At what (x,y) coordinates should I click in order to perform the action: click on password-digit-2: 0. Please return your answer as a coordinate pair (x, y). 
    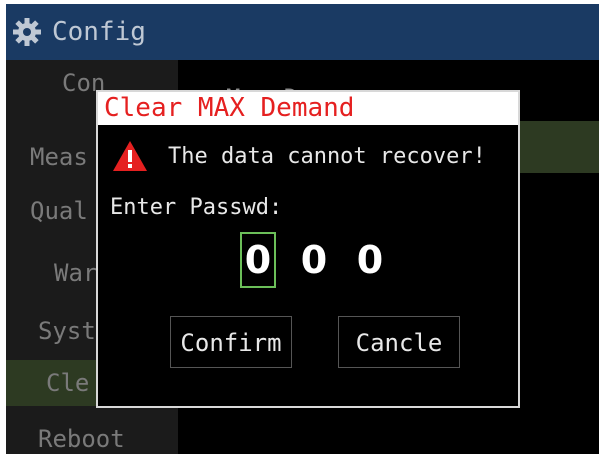
    Looking at the image, I should click on (314, 260).